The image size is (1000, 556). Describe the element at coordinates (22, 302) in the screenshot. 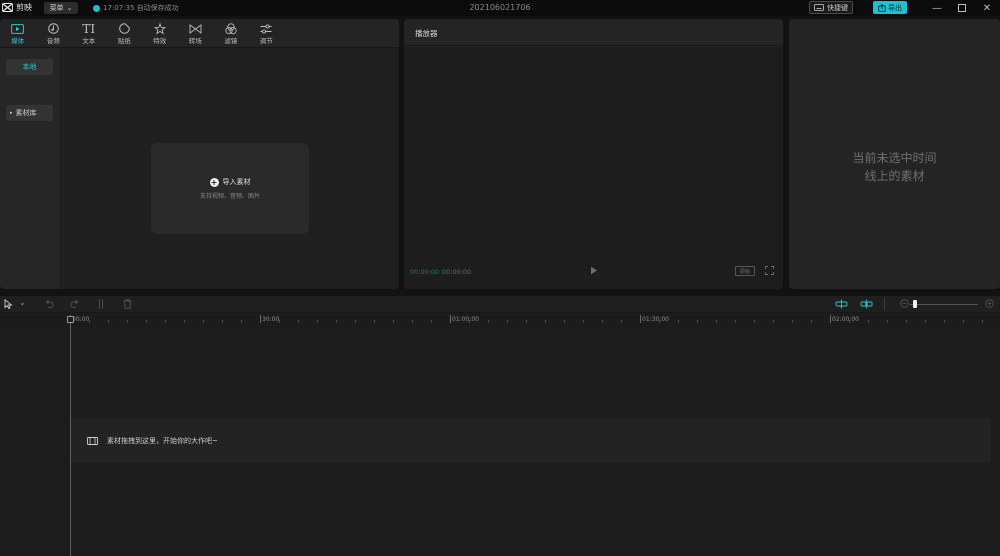

I see `select-mode-dropdown: ⌄` at that location.